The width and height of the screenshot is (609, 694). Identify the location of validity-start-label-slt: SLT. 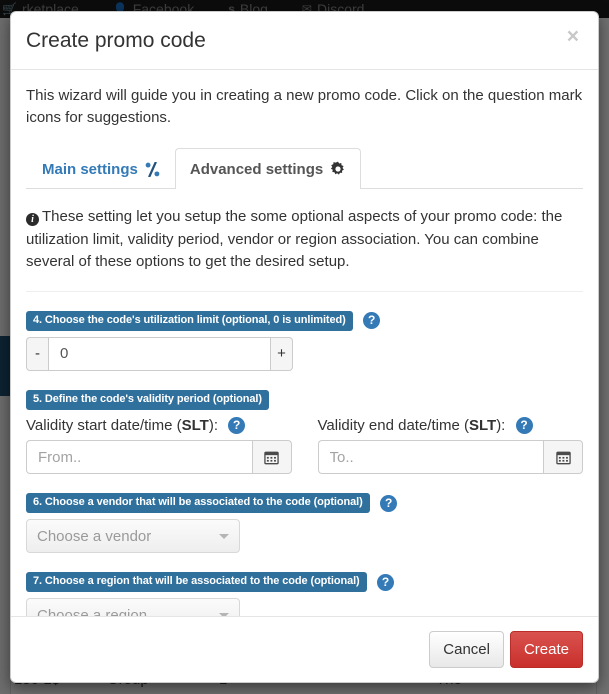
(195, 425).